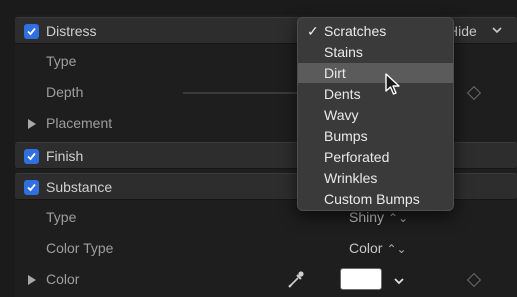 Image resolution: width=517 pixels, height=297 pixels. Describe the element at coordinates (79, 123) in the screenshot. I see `placement-label: Placement` at that location.